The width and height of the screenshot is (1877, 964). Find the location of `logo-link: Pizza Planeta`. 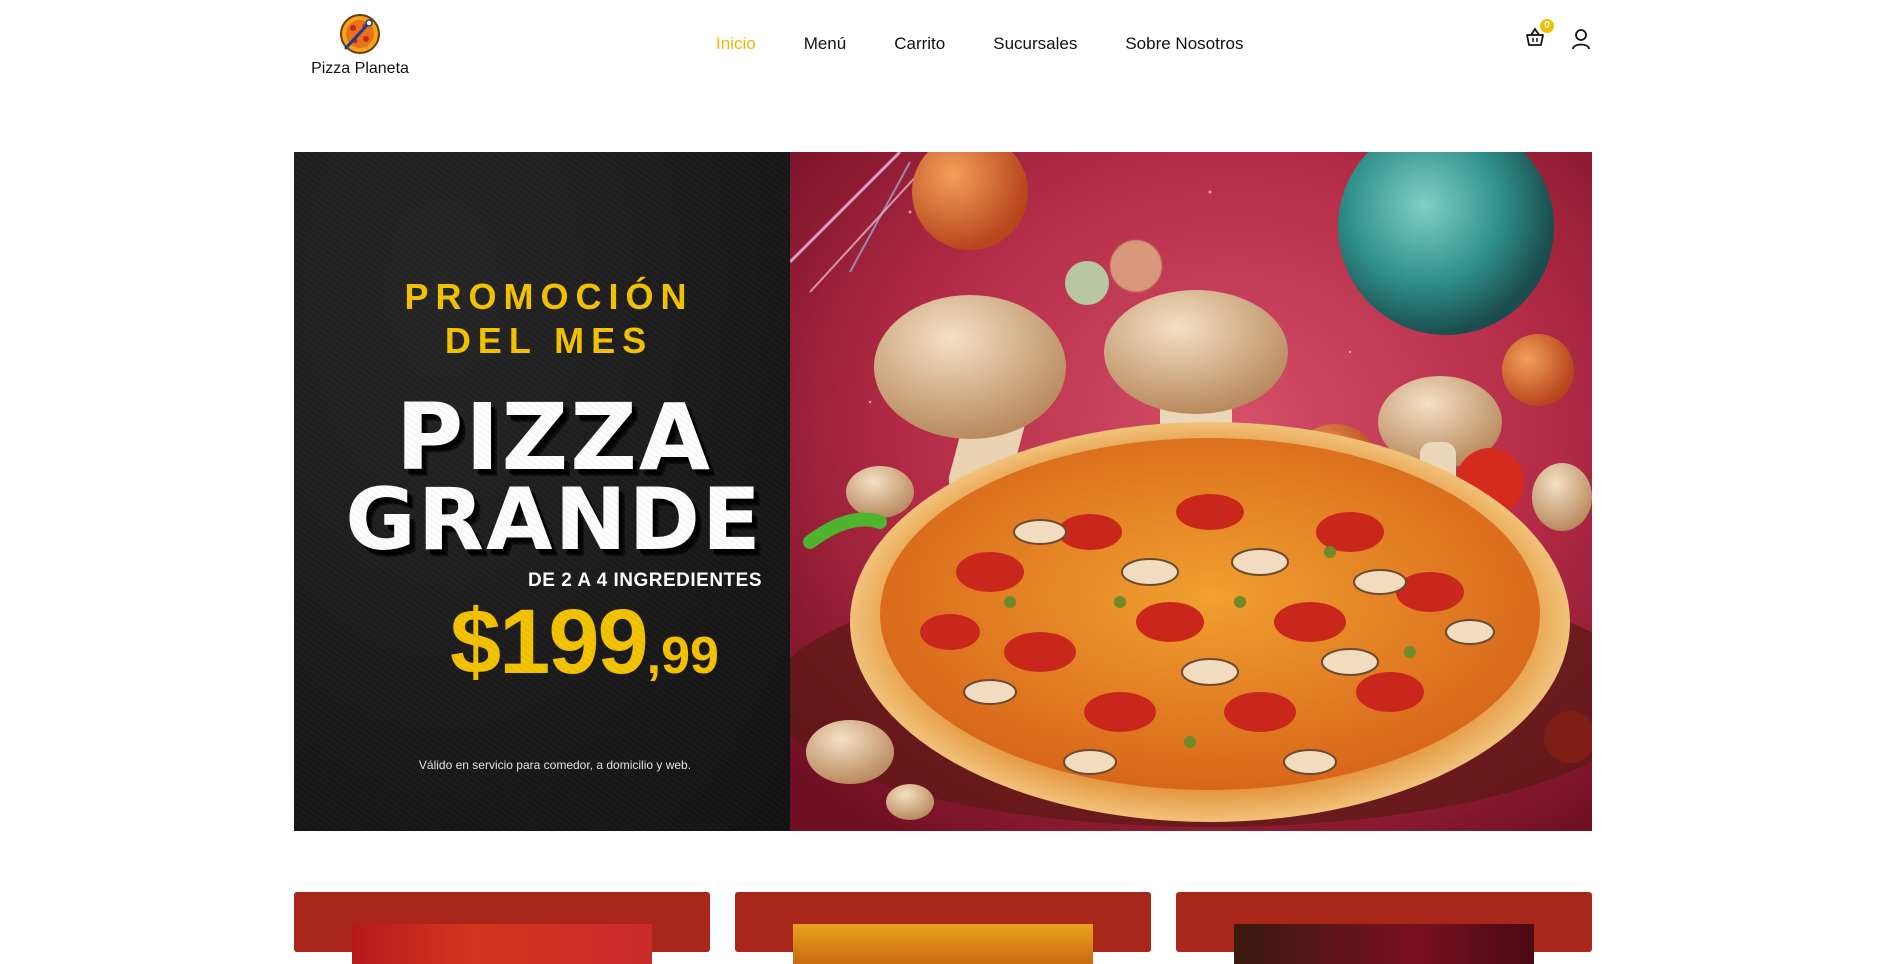

logo-link: Pizza Planeta is located at coordinates (360, 45).